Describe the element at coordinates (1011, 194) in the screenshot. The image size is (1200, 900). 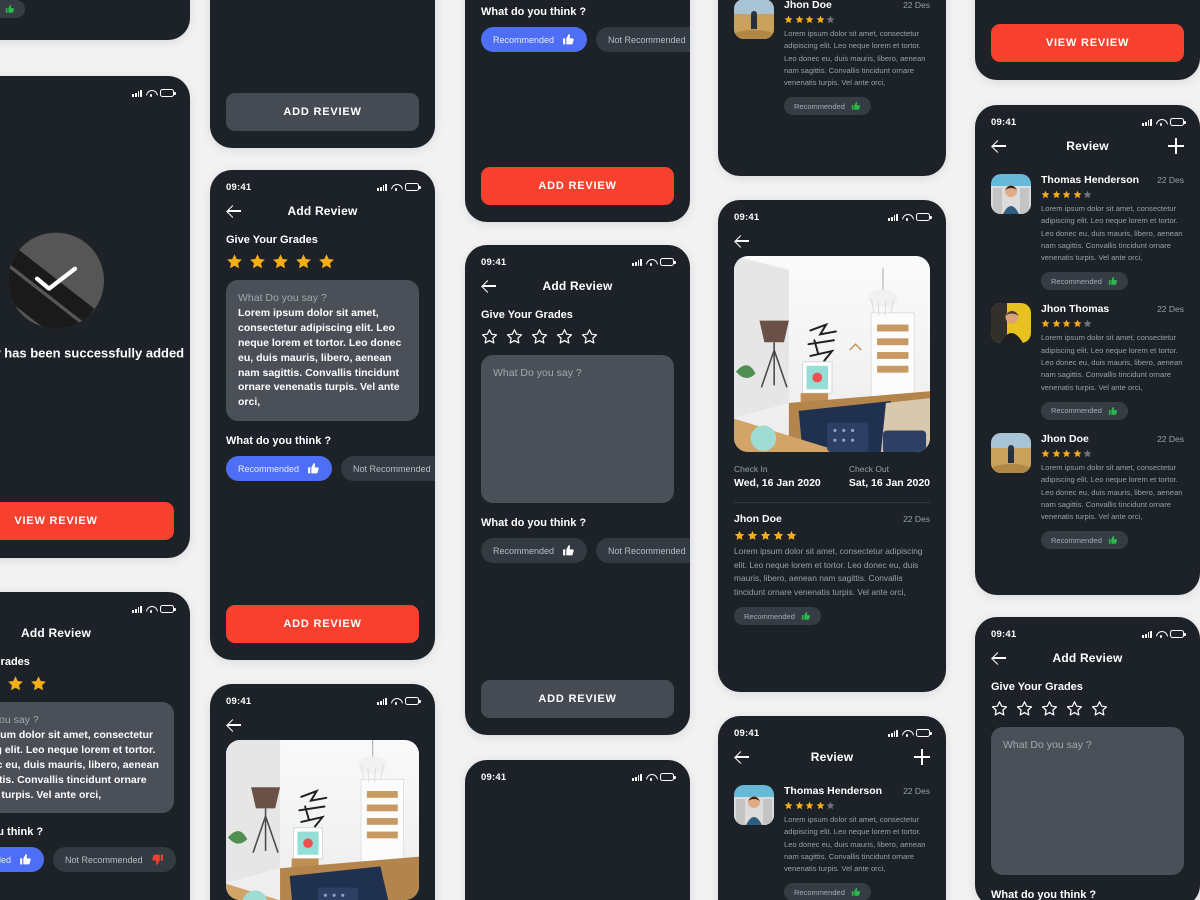
I see `avatar` at that location.